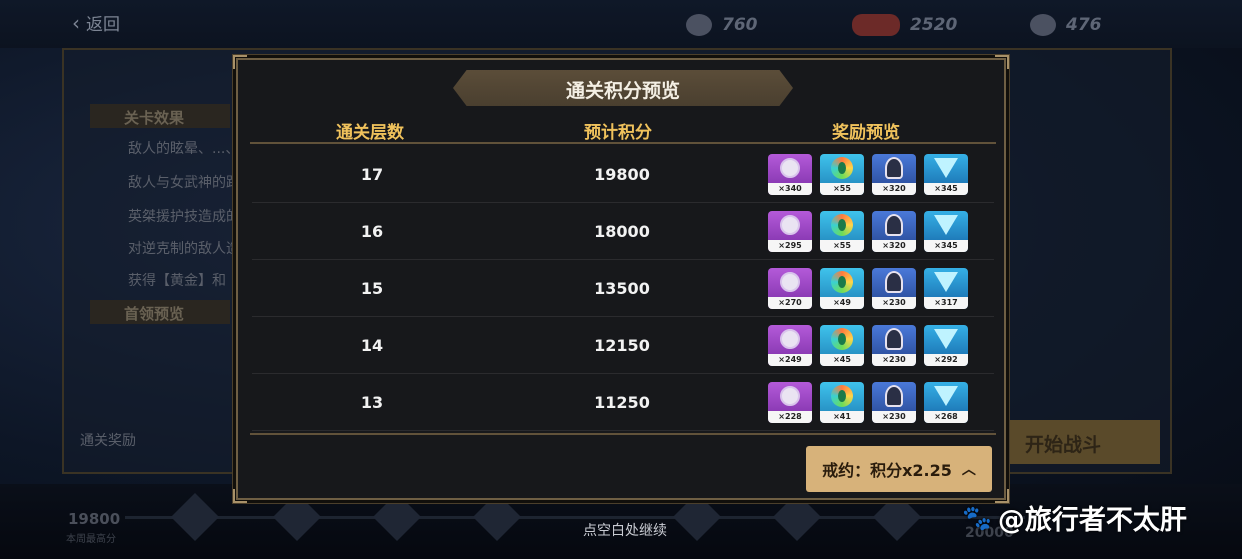  Describe the element at coordinates (934, 25) in the screenshot. I see `currency-value: 2520` at that location.